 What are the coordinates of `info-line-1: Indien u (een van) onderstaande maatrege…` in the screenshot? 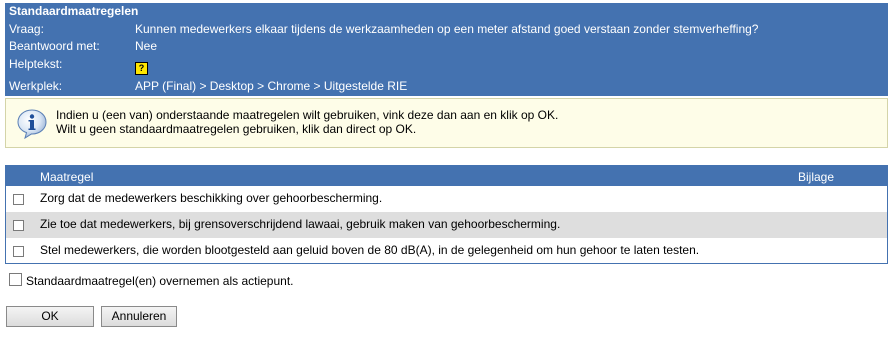 It's located at (307, 115).